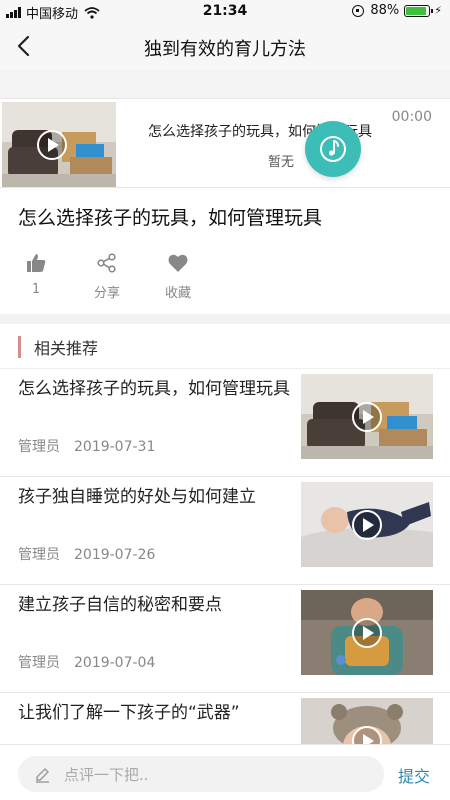 The width and height of the screenshot is (450, 800). I want to click on comment-bar: 点评一下把.. 提交, so click(225, 772).